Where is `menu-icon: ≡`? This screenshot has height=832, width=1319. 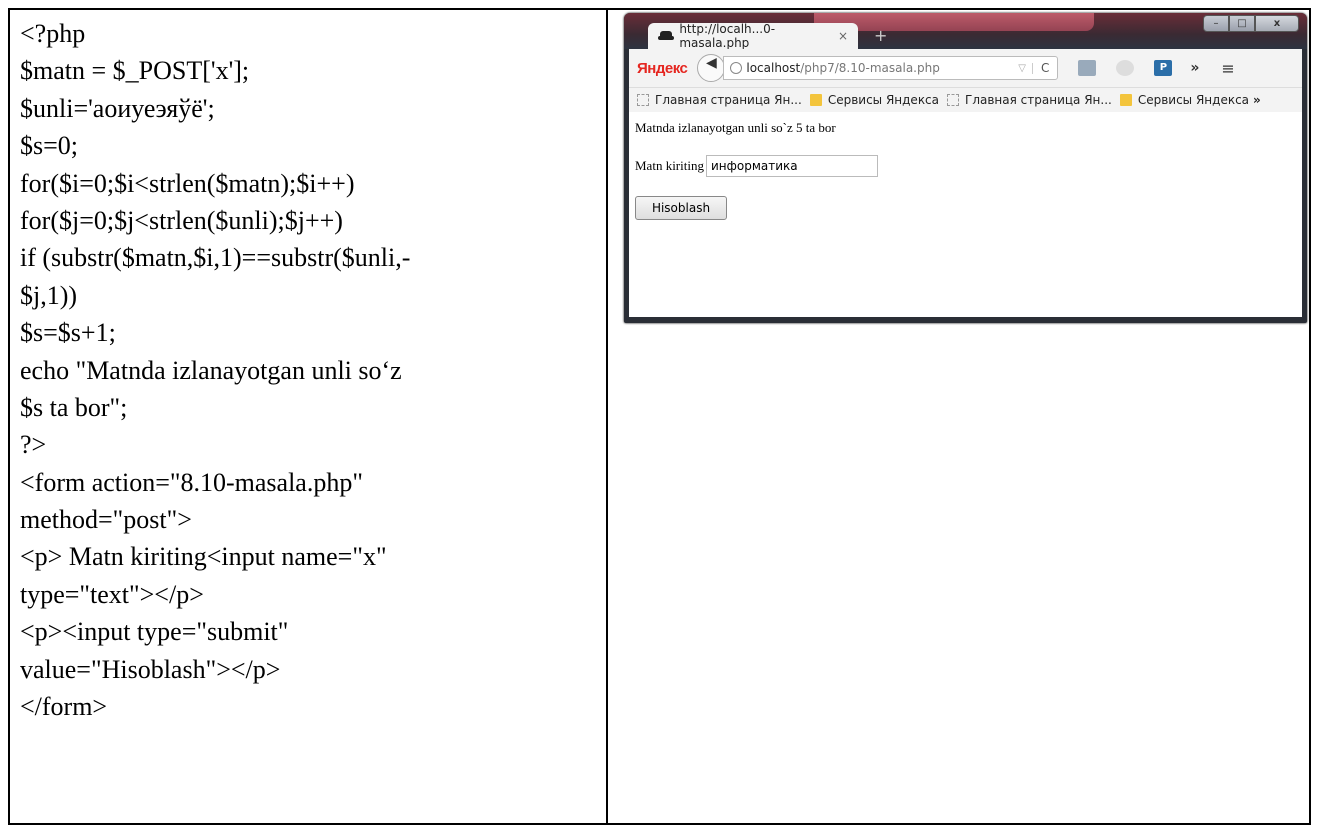 menu-icon: ≡ is located at coordinates (1227, 68).